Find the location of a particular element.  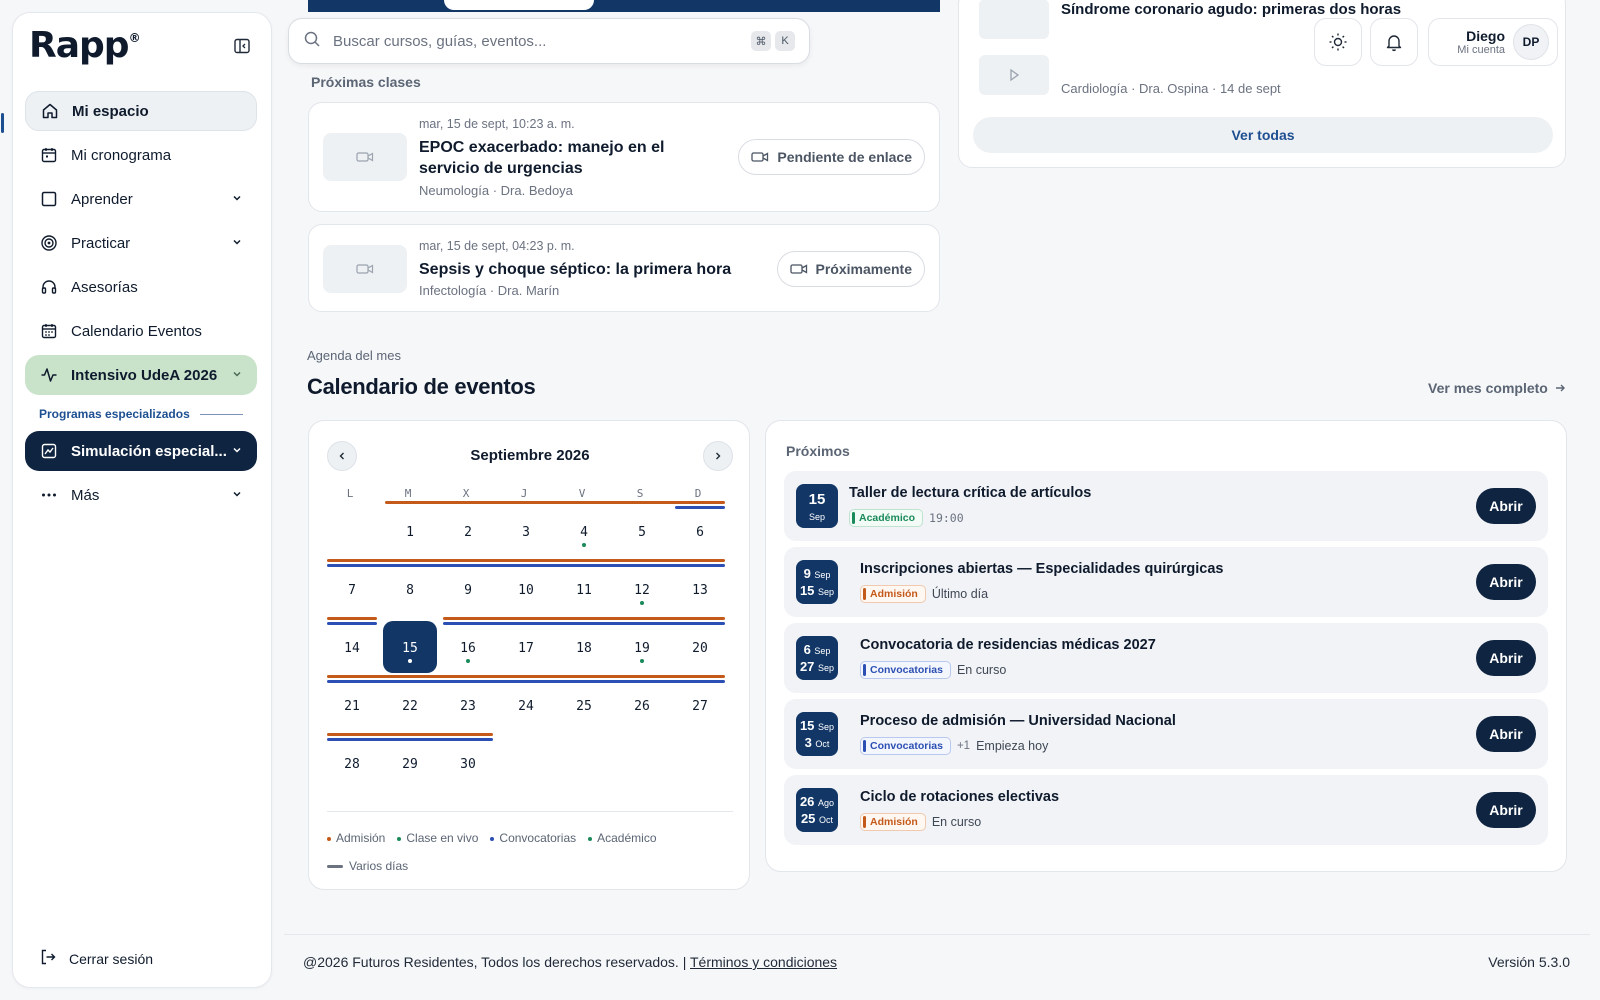

calendar-day: 10 is located at coordinates (526, 589).